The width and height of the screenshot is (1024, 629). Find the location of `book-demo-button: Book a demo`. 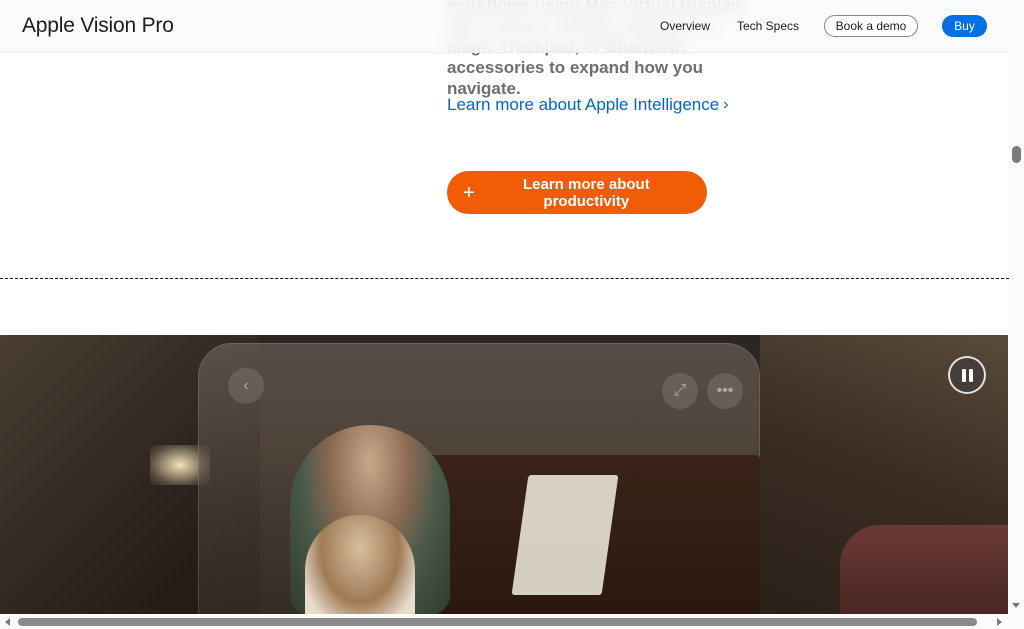

book-demo-button: Book a demo is located at coordinates (871, 26).